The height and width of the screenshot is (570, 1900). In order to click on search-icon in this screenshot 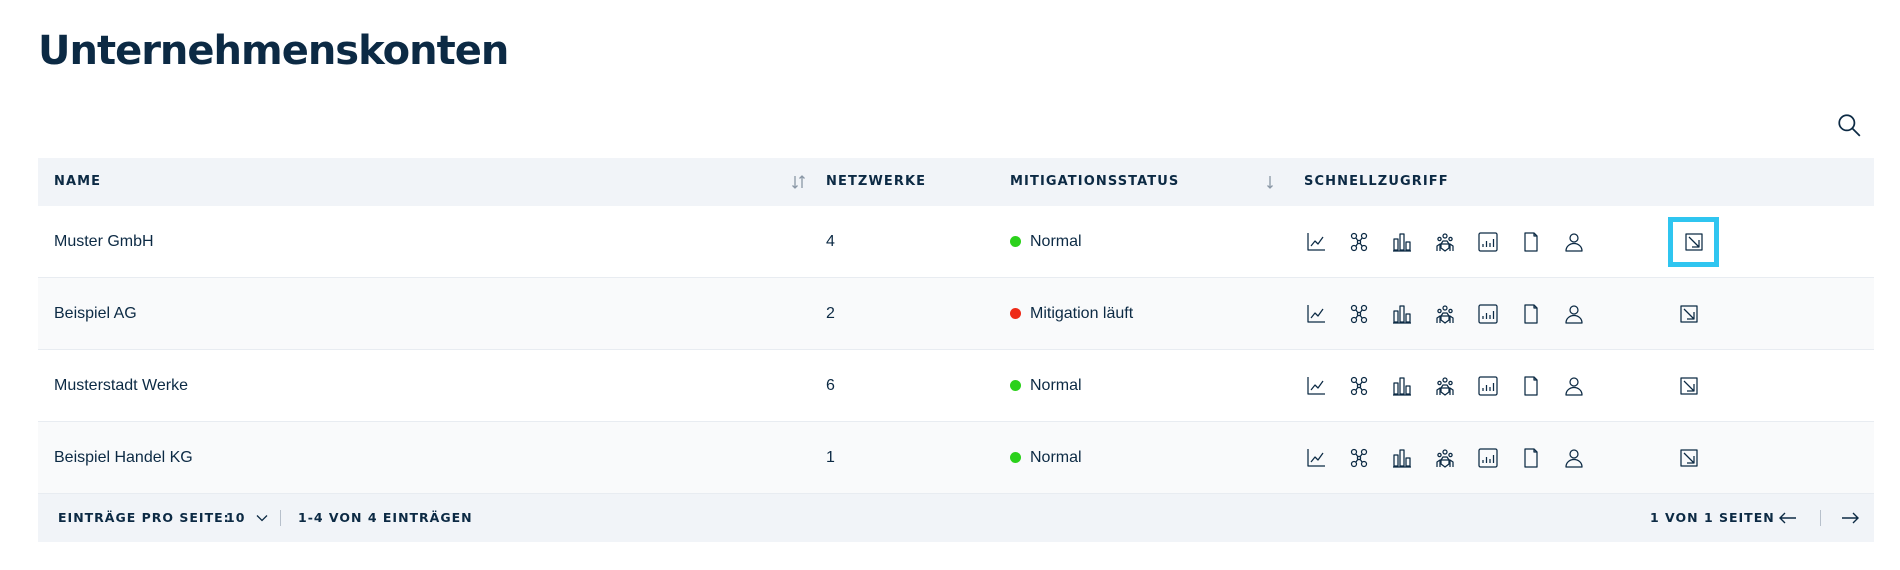, I will do `click(1849, 125)`.